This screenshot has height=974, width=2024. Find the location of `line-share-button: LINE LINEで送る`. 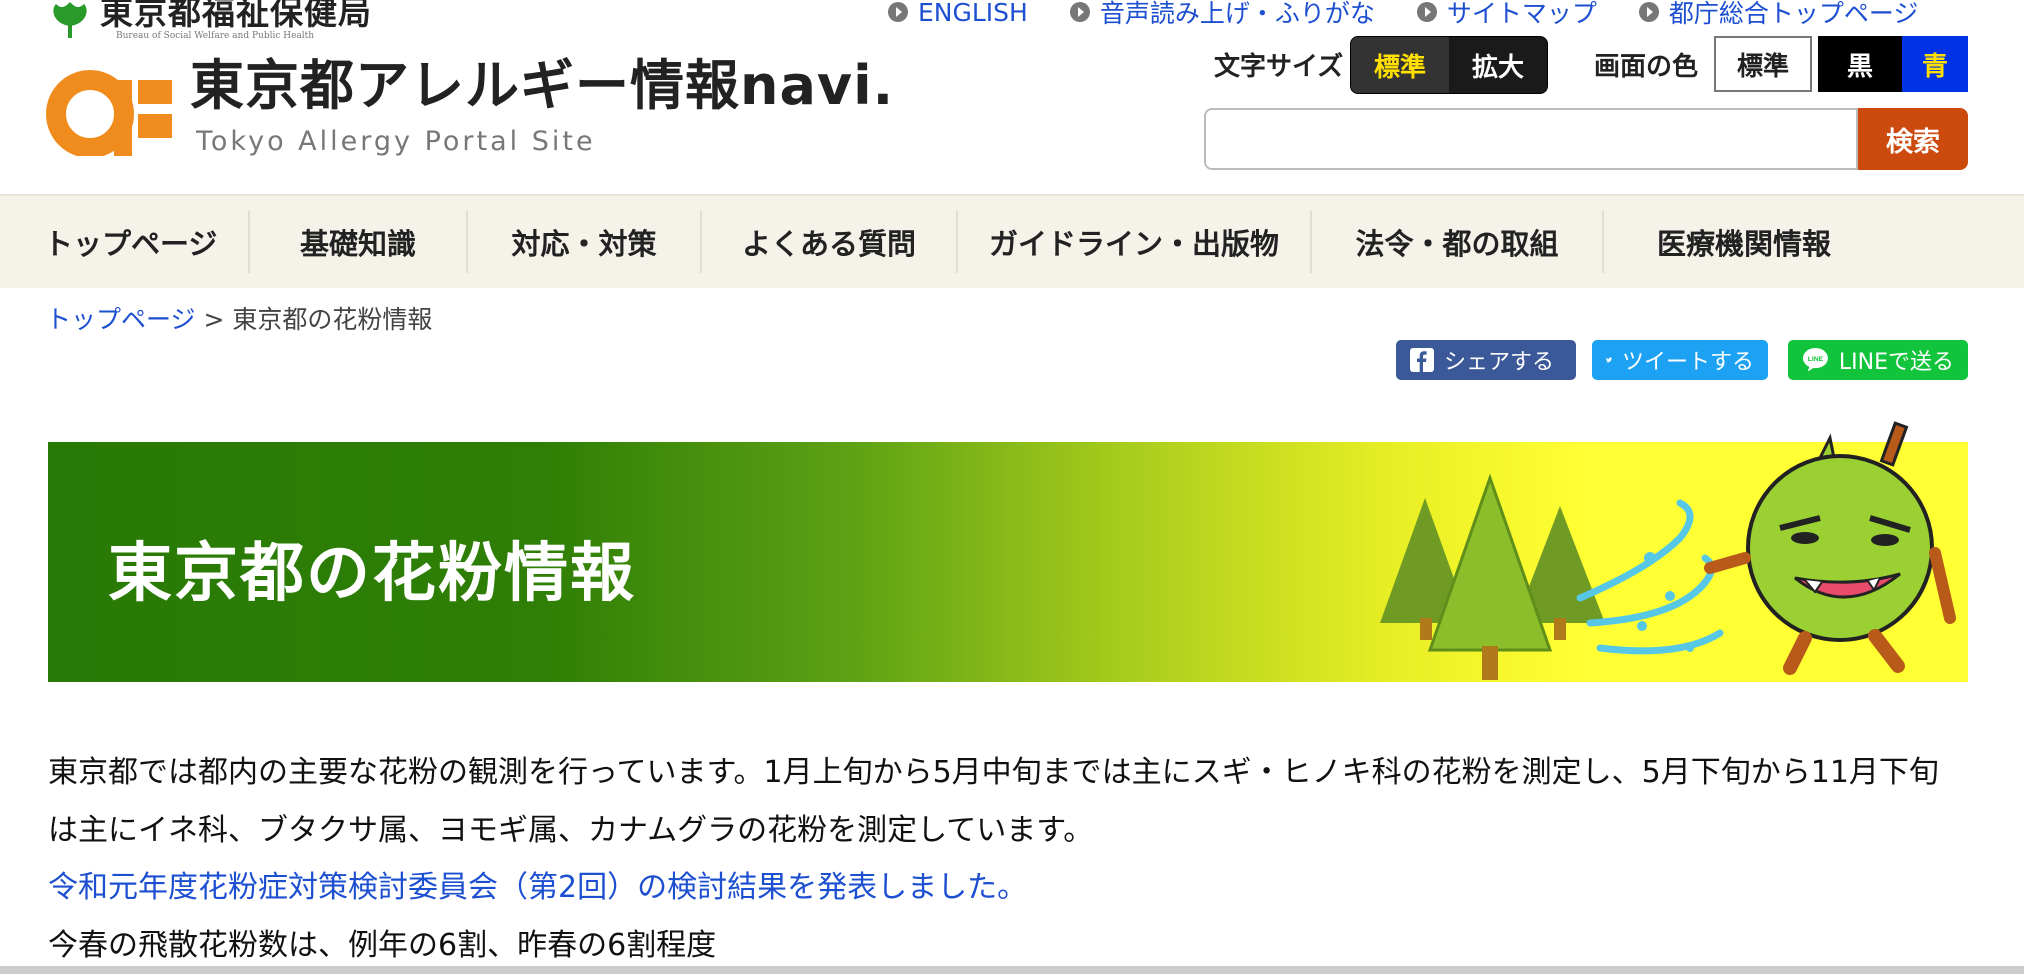

line-share-button: LINE LINEで送る is located at coordinates (1878, 360).